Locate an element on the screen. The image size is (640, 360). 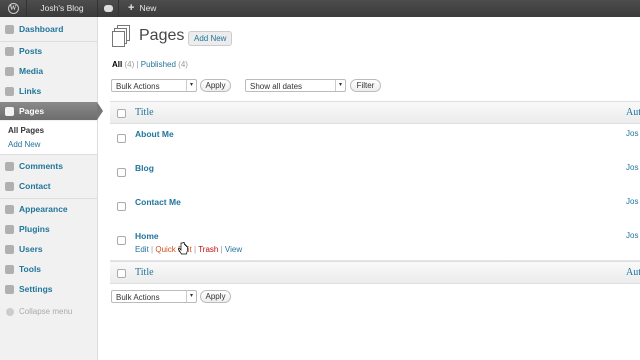
sidebar-item-links: Links is located at coordinates (48, 91).